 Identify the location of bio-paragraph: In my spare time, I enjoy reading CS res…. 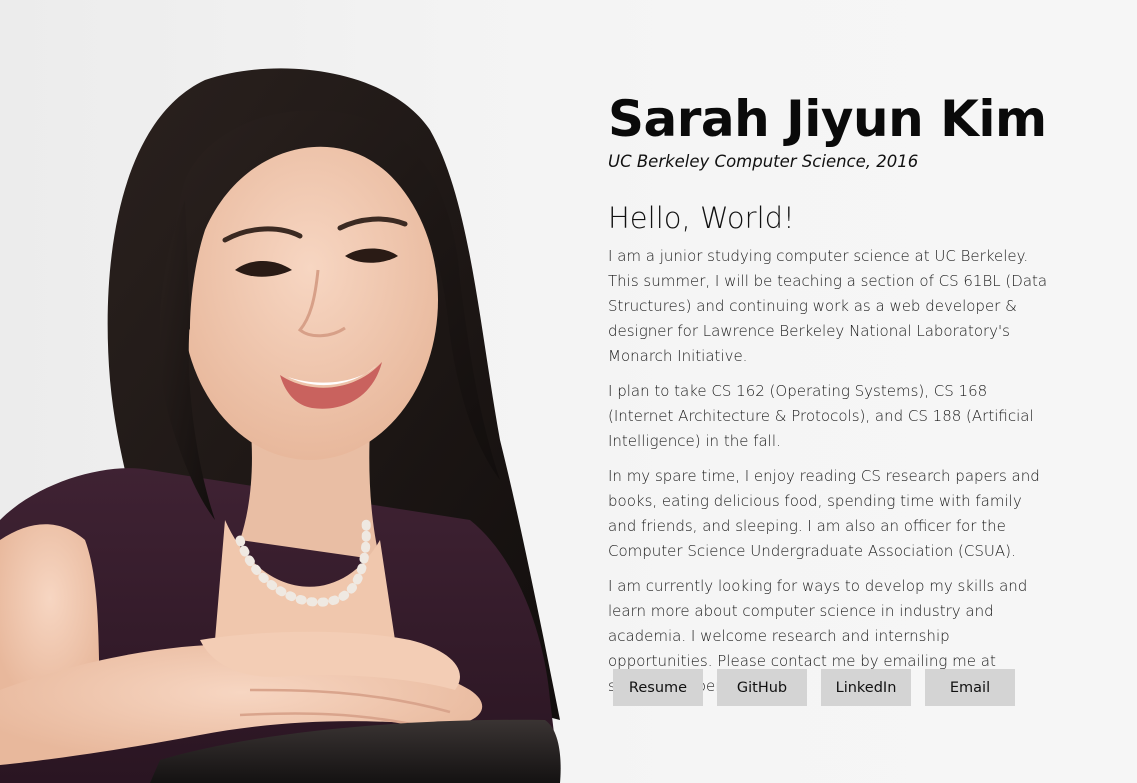
(824, 513).